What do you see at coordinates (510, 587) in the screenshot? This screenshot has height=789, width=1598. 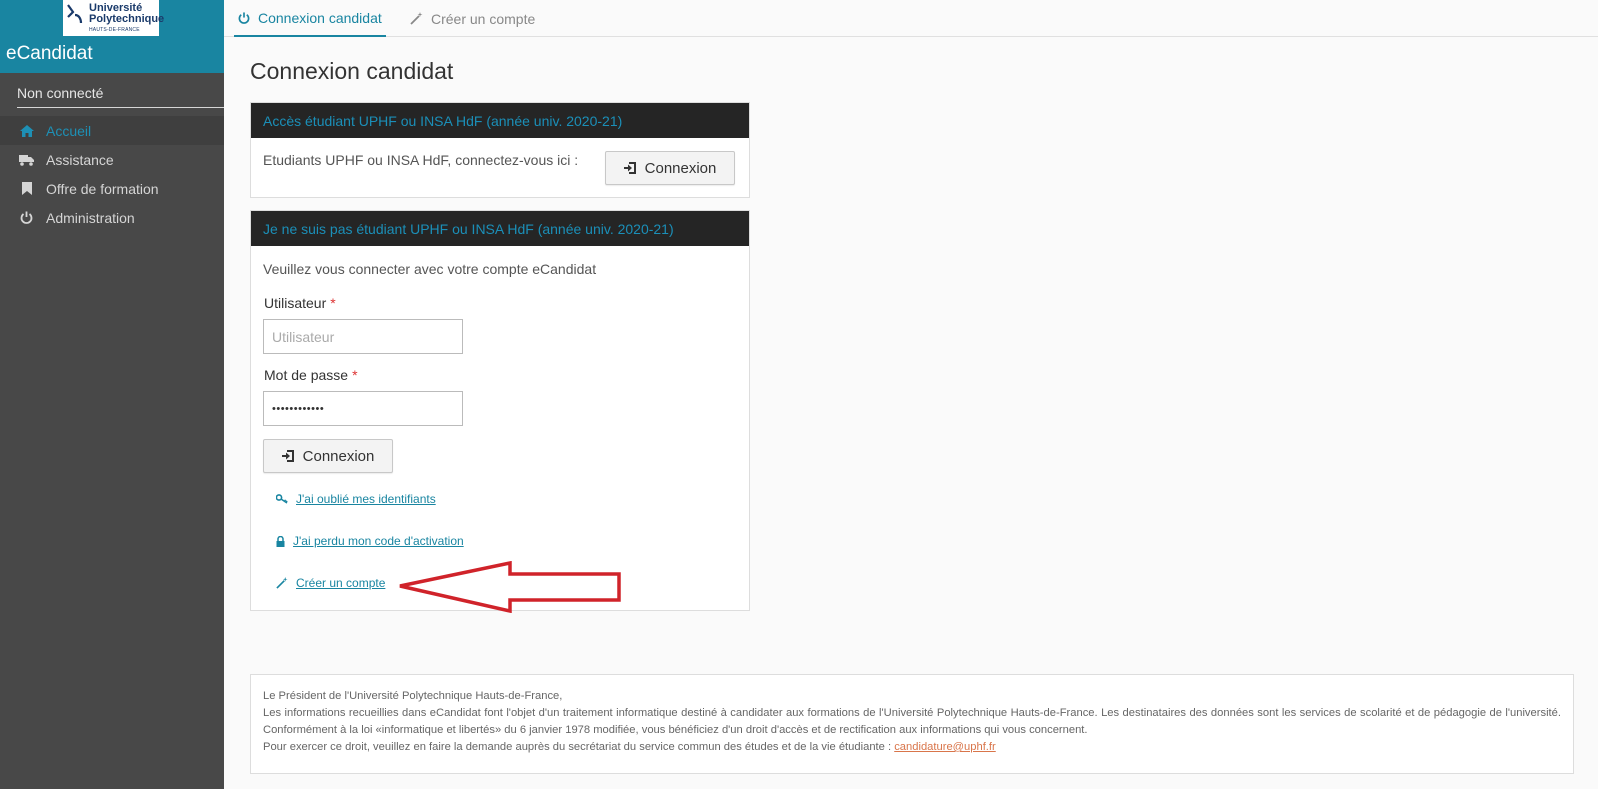 I see `annotation-arrow` at bounding box center [510, 587].